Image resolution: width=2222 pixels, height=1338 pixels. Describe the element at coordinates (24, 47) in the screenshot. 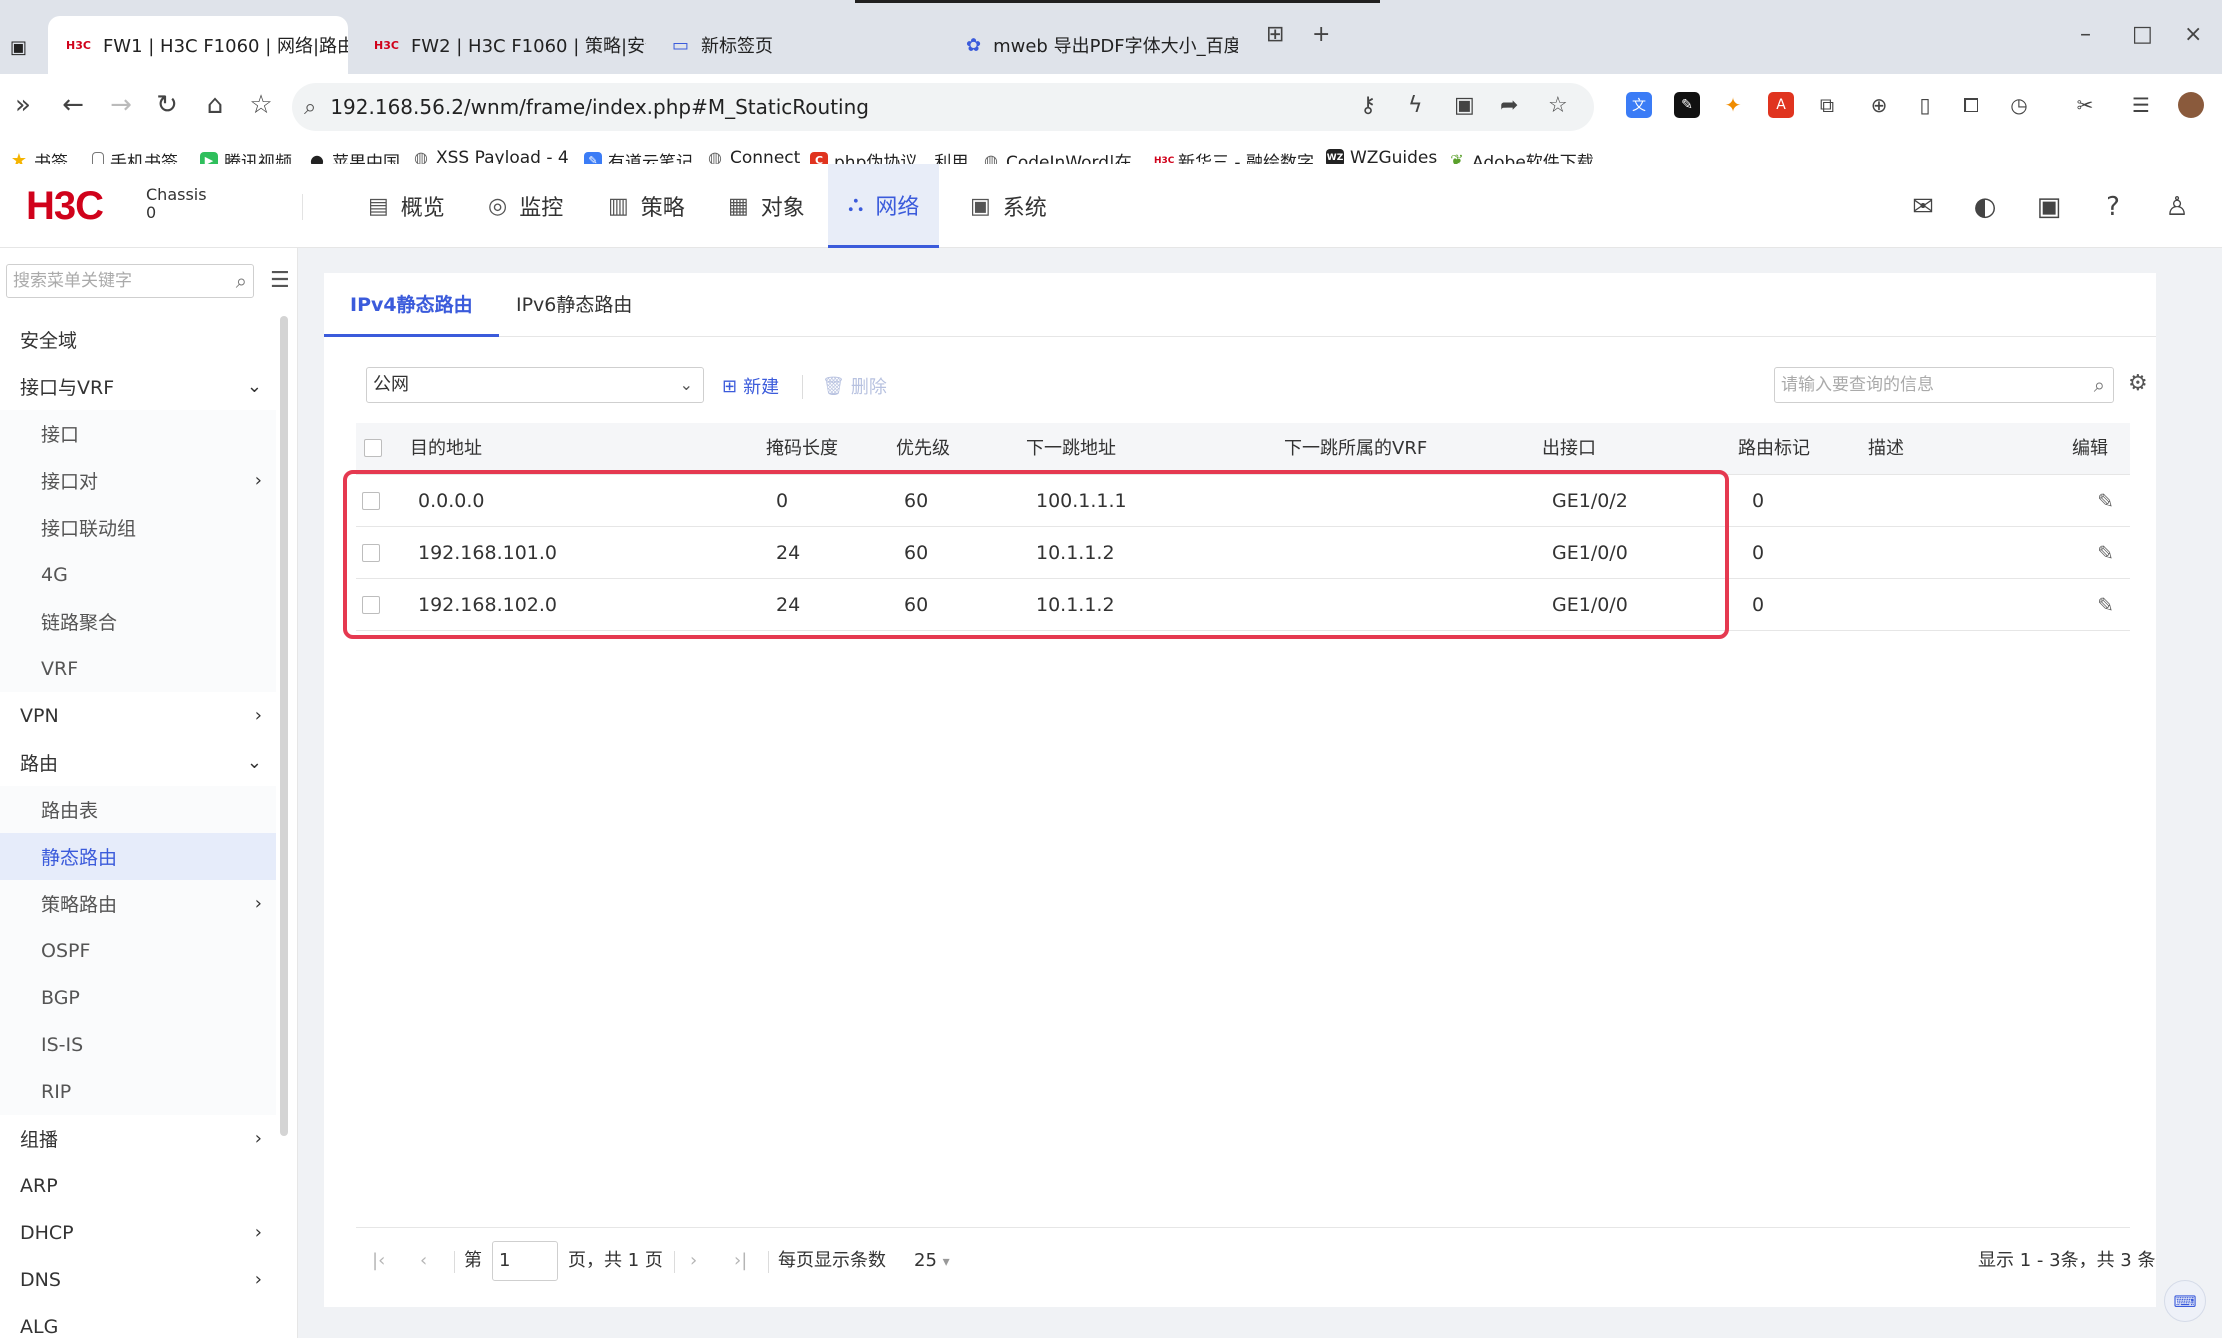

I see `sidebar-toggle-icon: ▣` at that location.